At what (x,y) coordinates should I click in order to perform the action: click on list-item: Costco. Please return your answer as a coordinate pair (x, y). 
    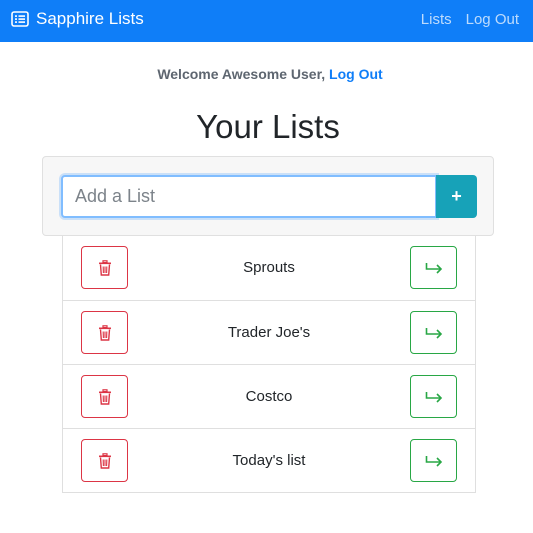
    Looking at the image, I should click on (269, 396).